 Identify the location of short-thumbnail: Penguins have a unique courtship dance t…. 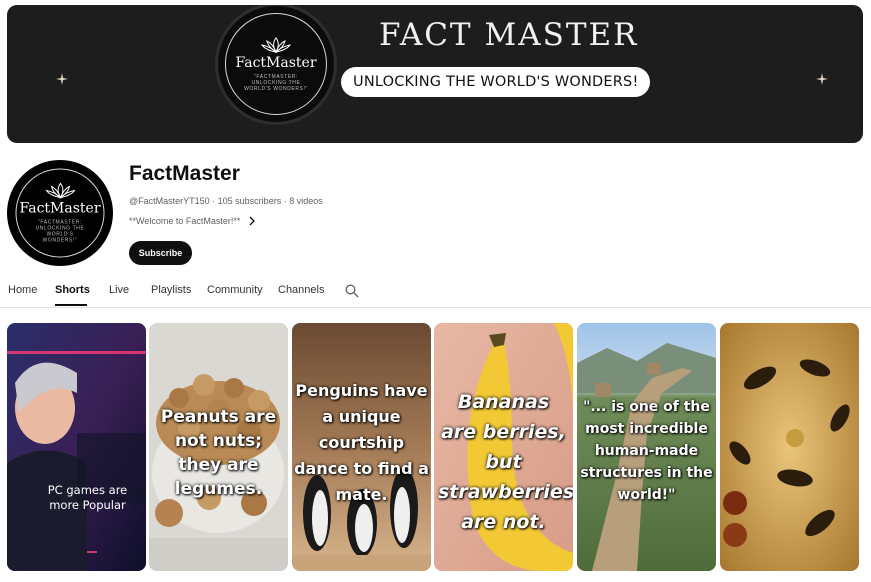
(361, 447).